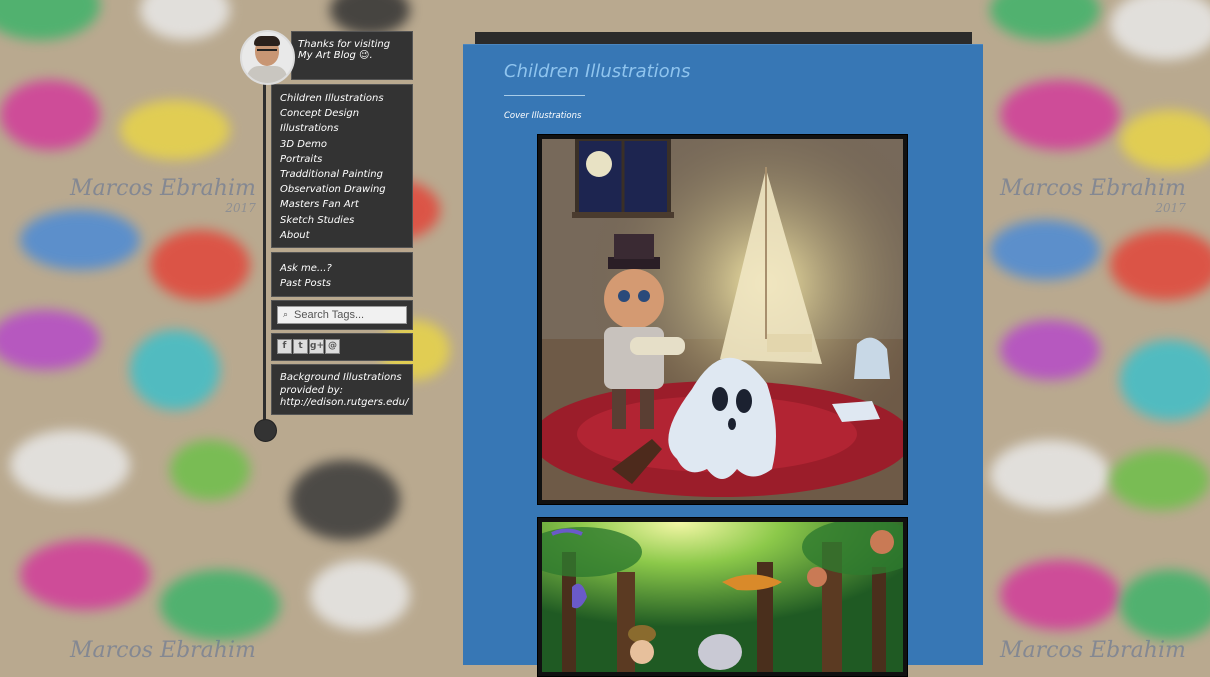 The width and height of the screenshot is (1210, 677). I want to click on avatar-glasses, so click(267, 52).